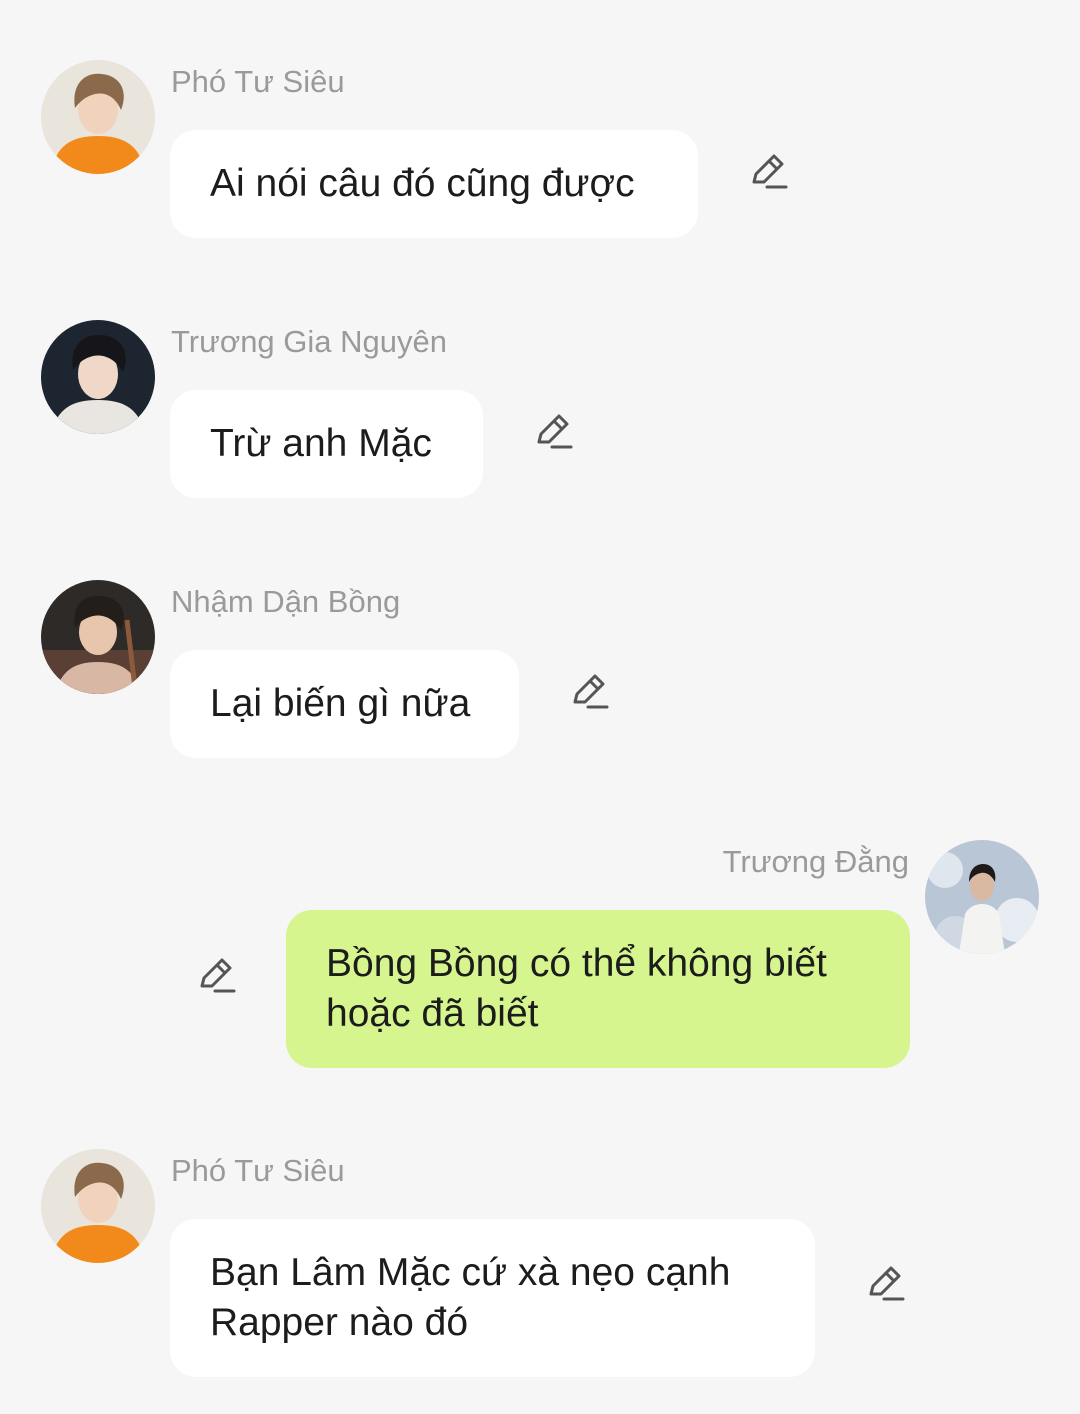 This screenshot has width=1080, height=1414. I want to click on message-bubble: Trừ anh Mặc, so click(326, 444).